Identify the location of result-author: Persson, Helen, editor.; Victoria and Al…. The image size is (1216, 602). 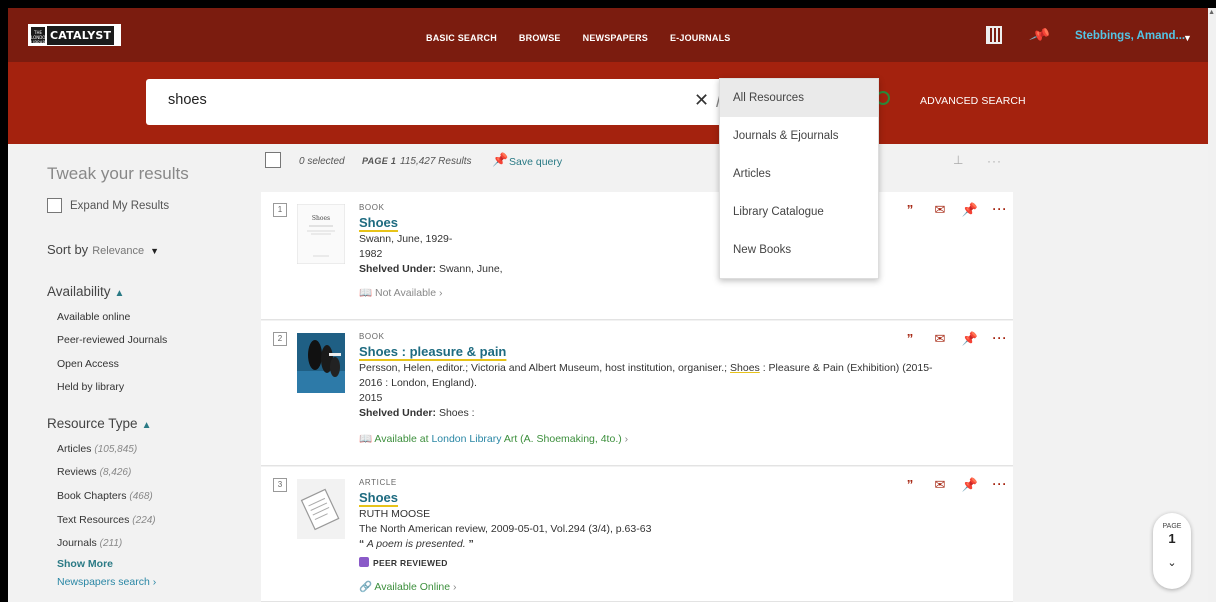
(646, 368).